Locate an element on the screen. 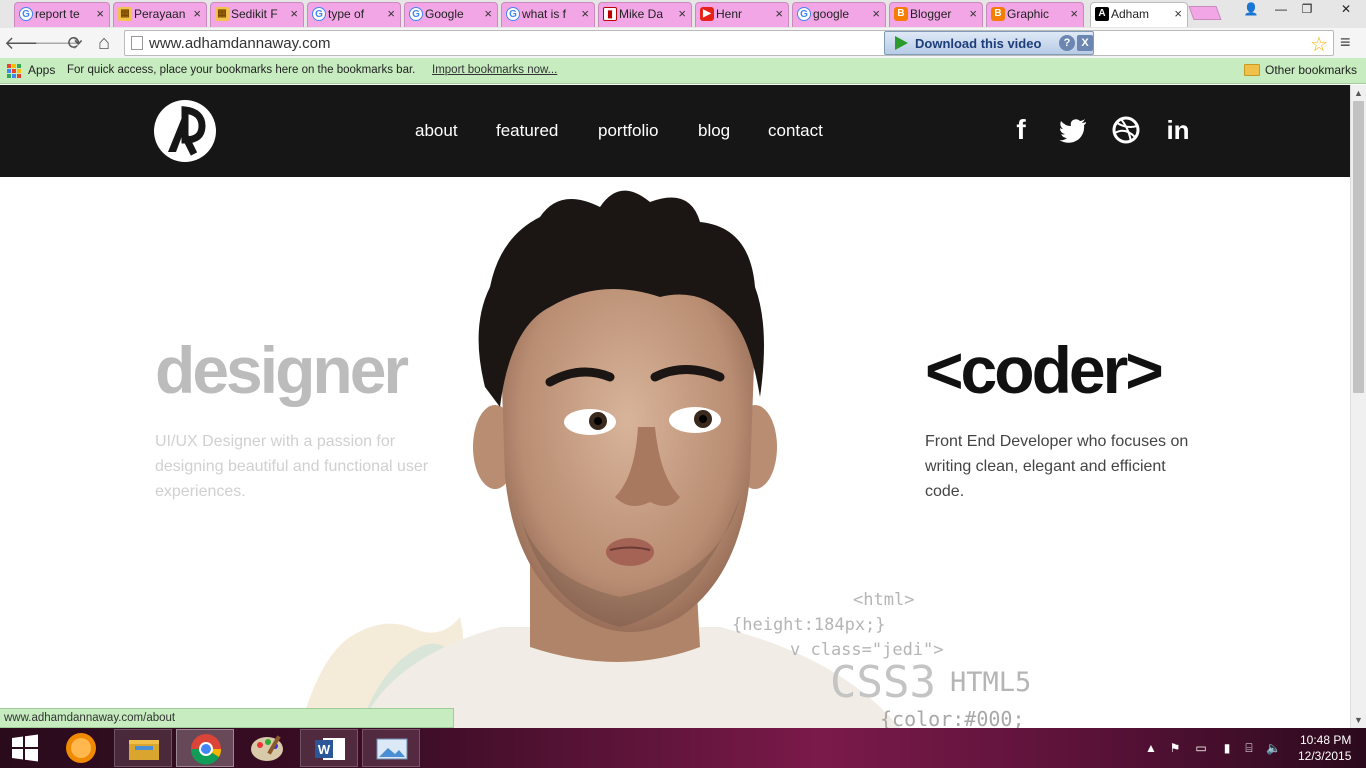 The image size is (1366, 773). home-button: ⌂ is located at coordinates (104, 43).